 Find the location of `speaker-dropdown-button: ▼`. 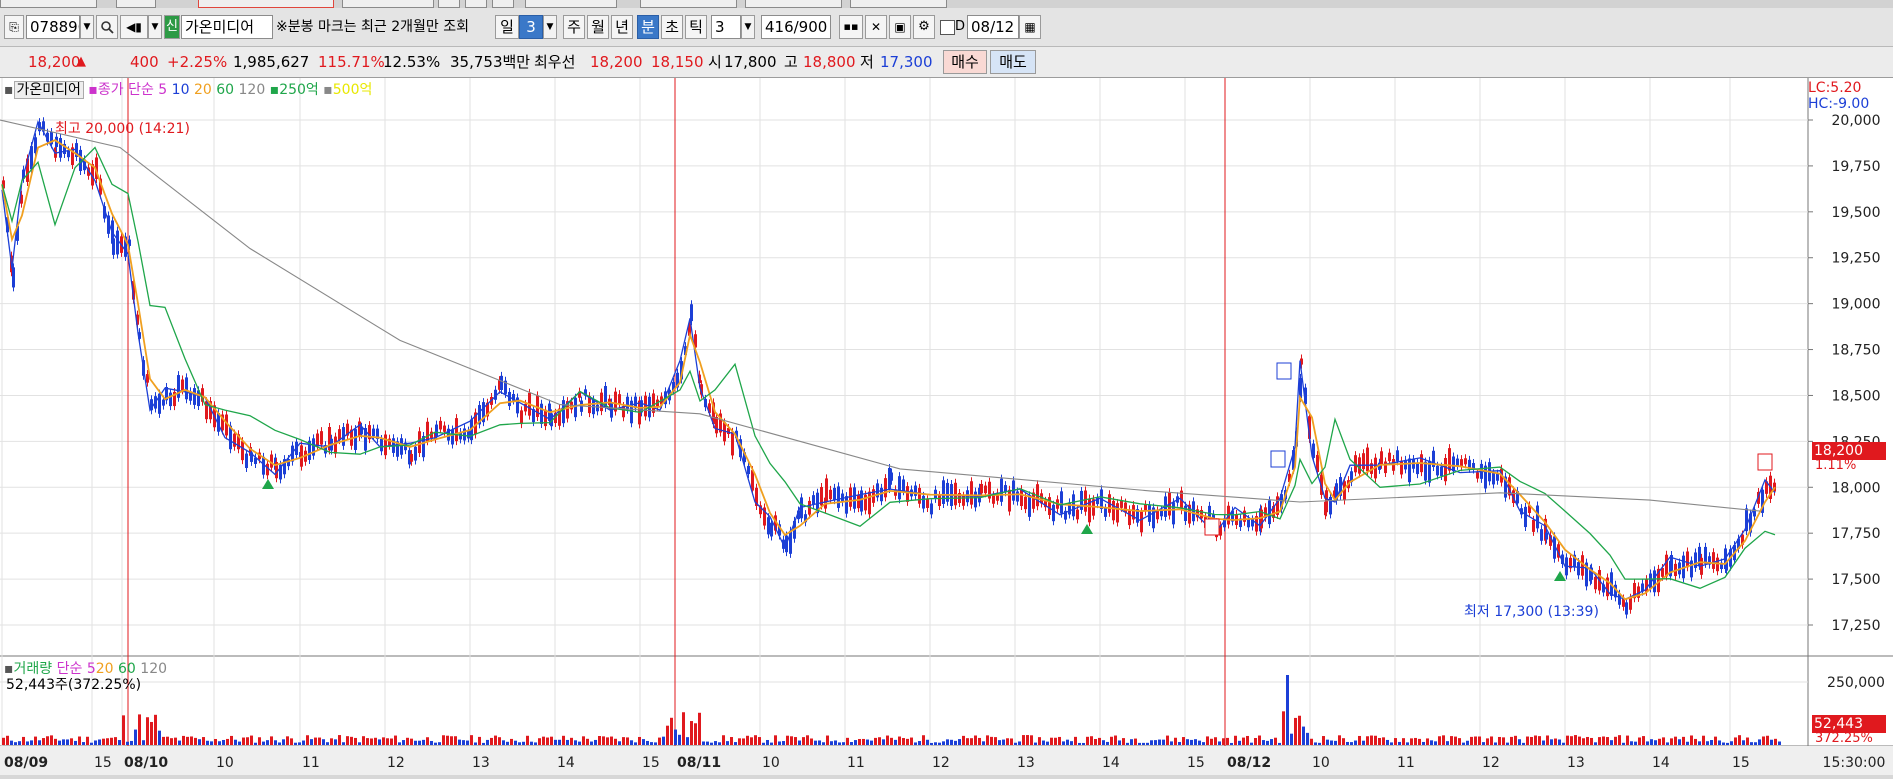

speaker-dropdown-button: ▼ is located at coordinates (155, 27).